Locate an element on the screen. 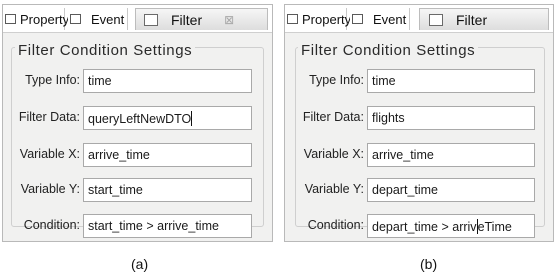 This screenshot has height=280, width=556. condition-row: Condition: start_time > arrive_time is located at coordinates (137, 226).